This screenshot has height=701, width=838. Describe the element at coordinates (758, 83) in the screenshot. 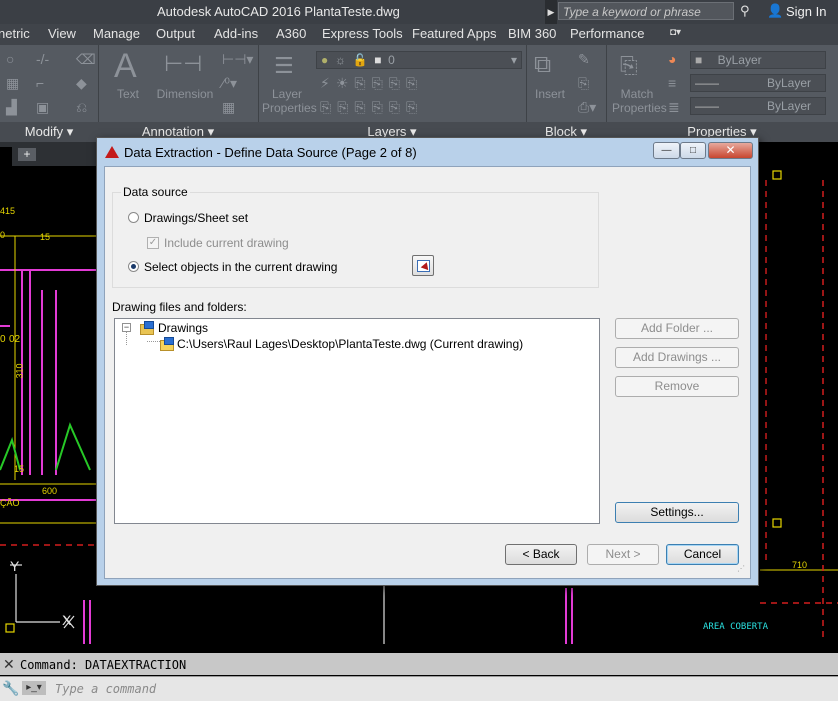

I see `linetype-dropdown: —— ByLayer` at that location.